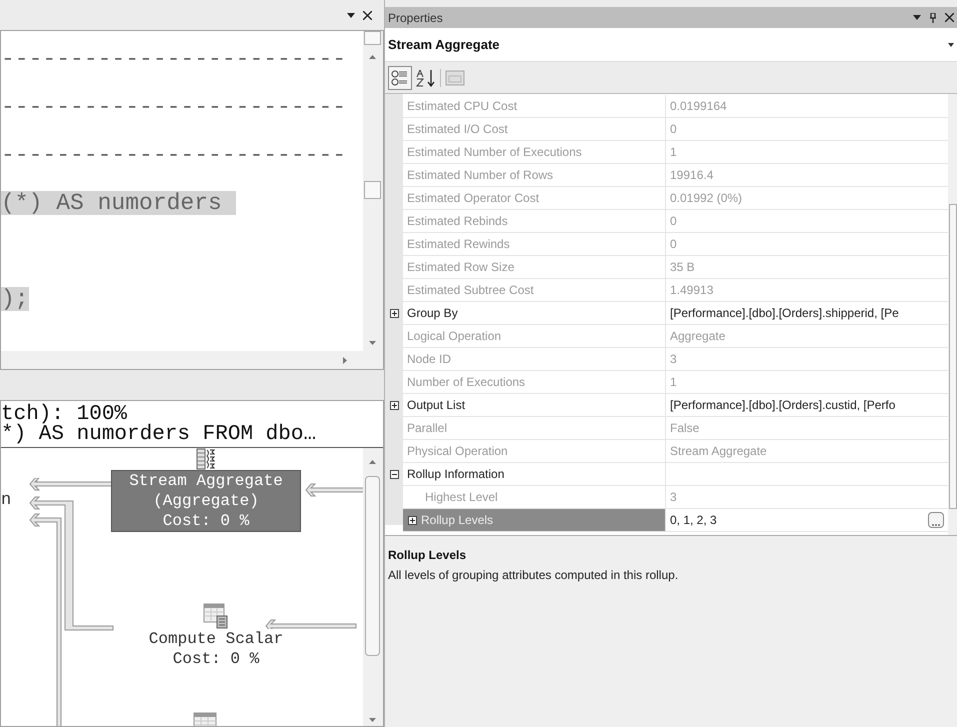  What do you see at coordinates (692, 290) in the screenshot?
I see `property-value: 1.49913` at bounding box center [692, 290].